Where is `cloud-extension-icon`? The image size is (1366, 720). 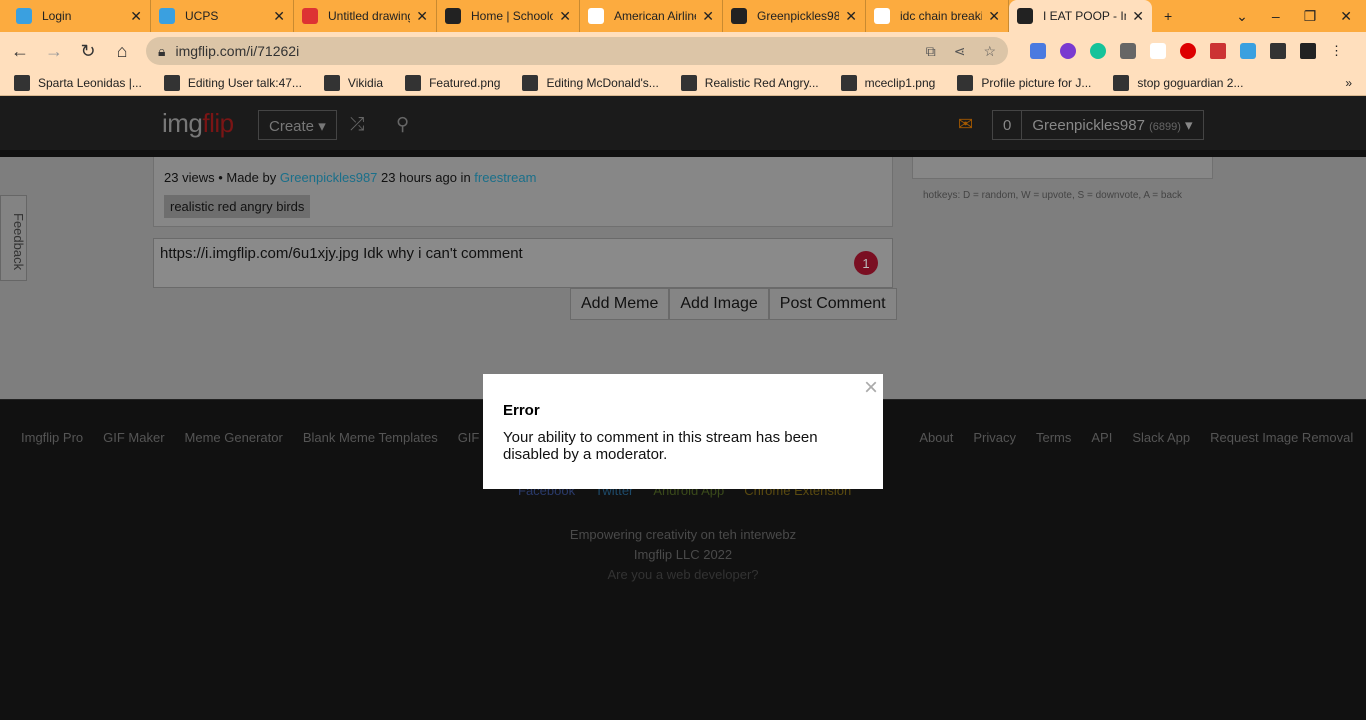
cloud-extension-icon is located at coordinates (1248, 51).